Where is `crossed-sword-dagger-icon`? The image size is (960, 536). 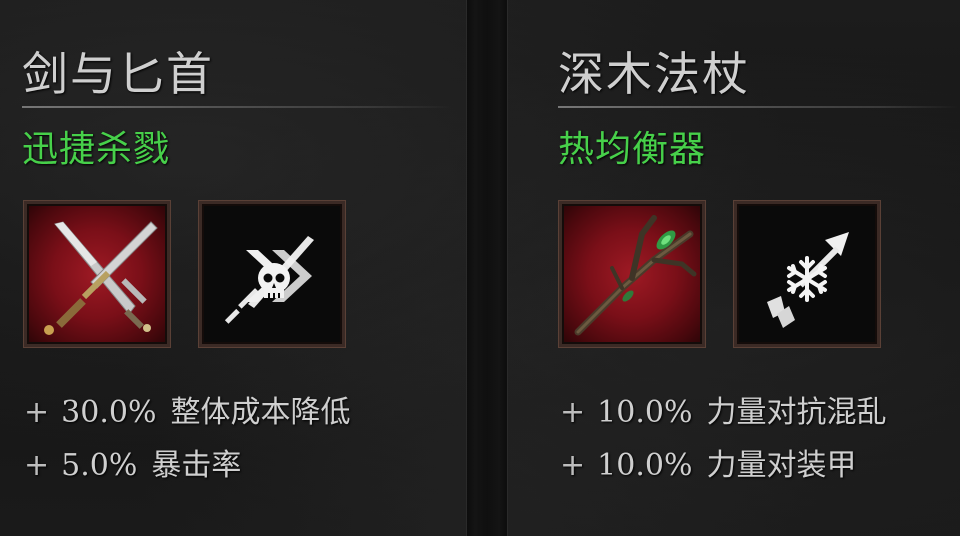 crossed-sword-dagger-icon is located at coordinates (101, 278).